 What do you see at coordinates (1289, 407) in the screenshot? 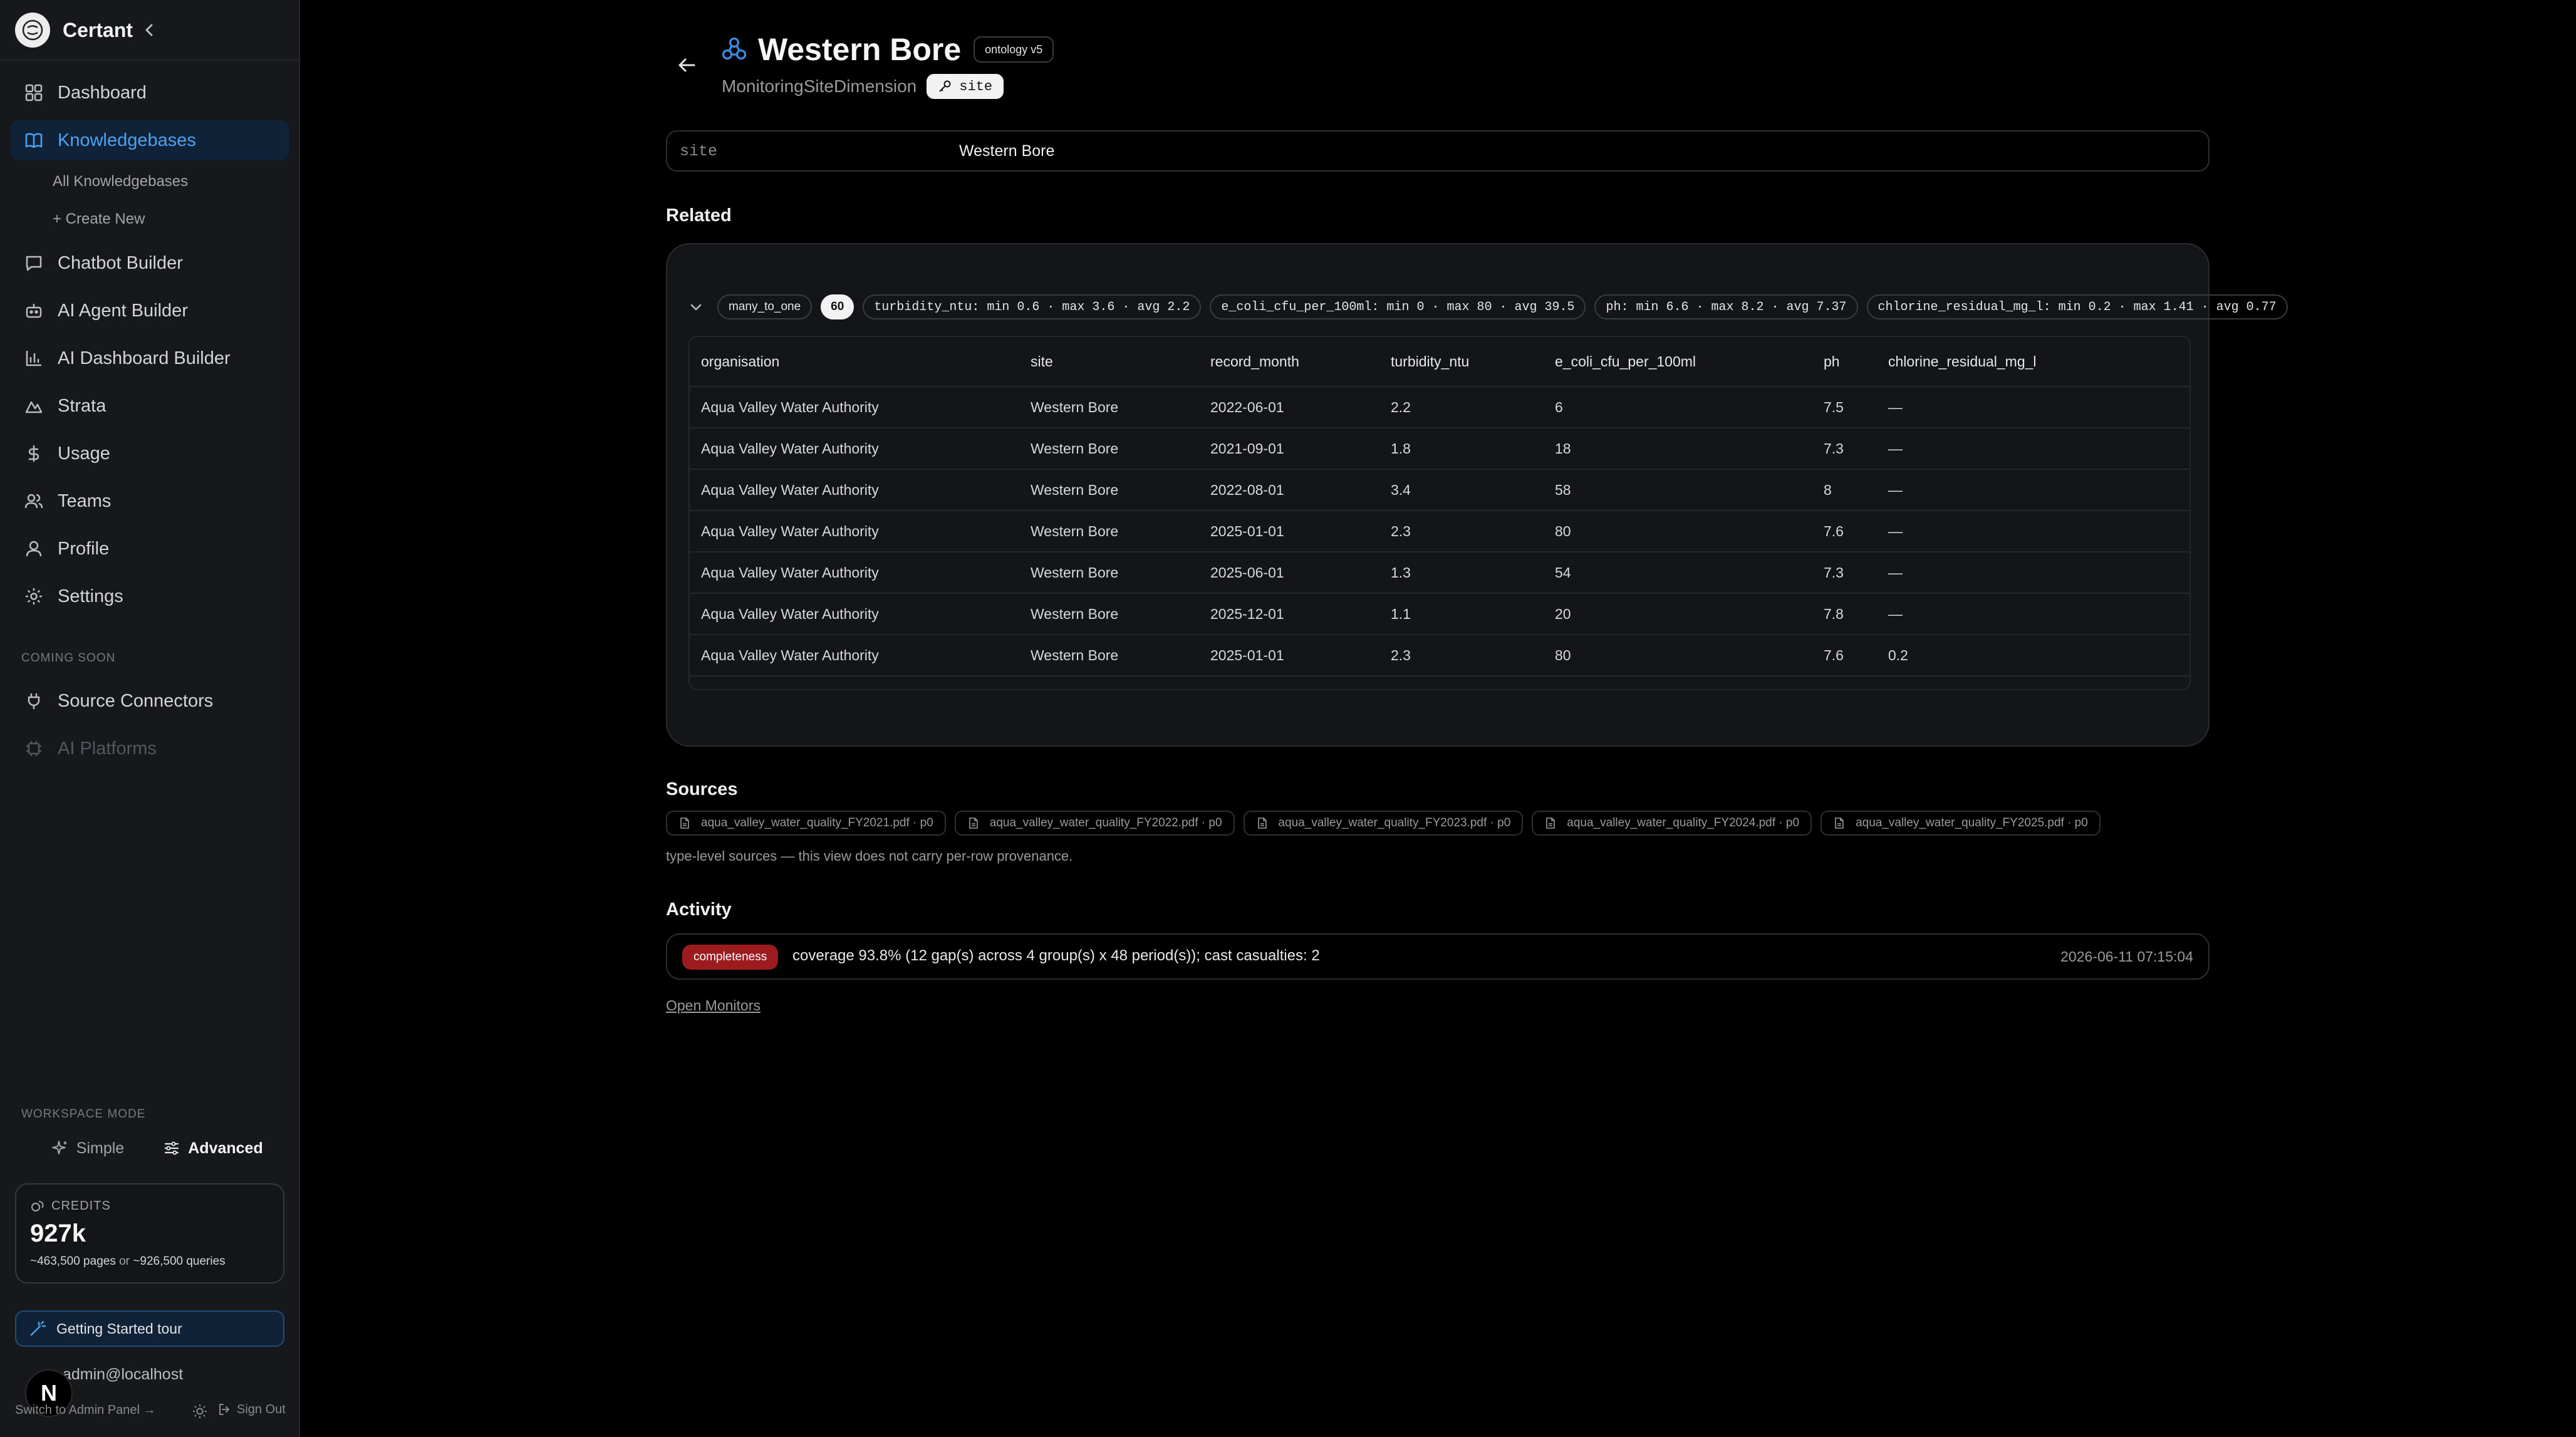
I see `table-cell: 2022-06-01` at bounding box center [1289, 407].